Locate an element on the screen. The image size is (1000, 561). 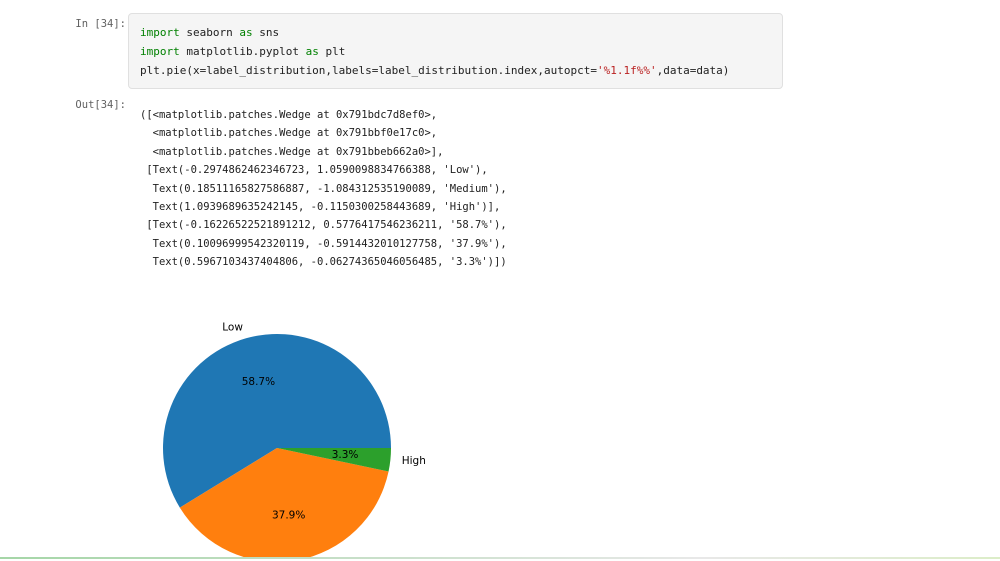
code-text: sns is located at coordinates (266, 32).